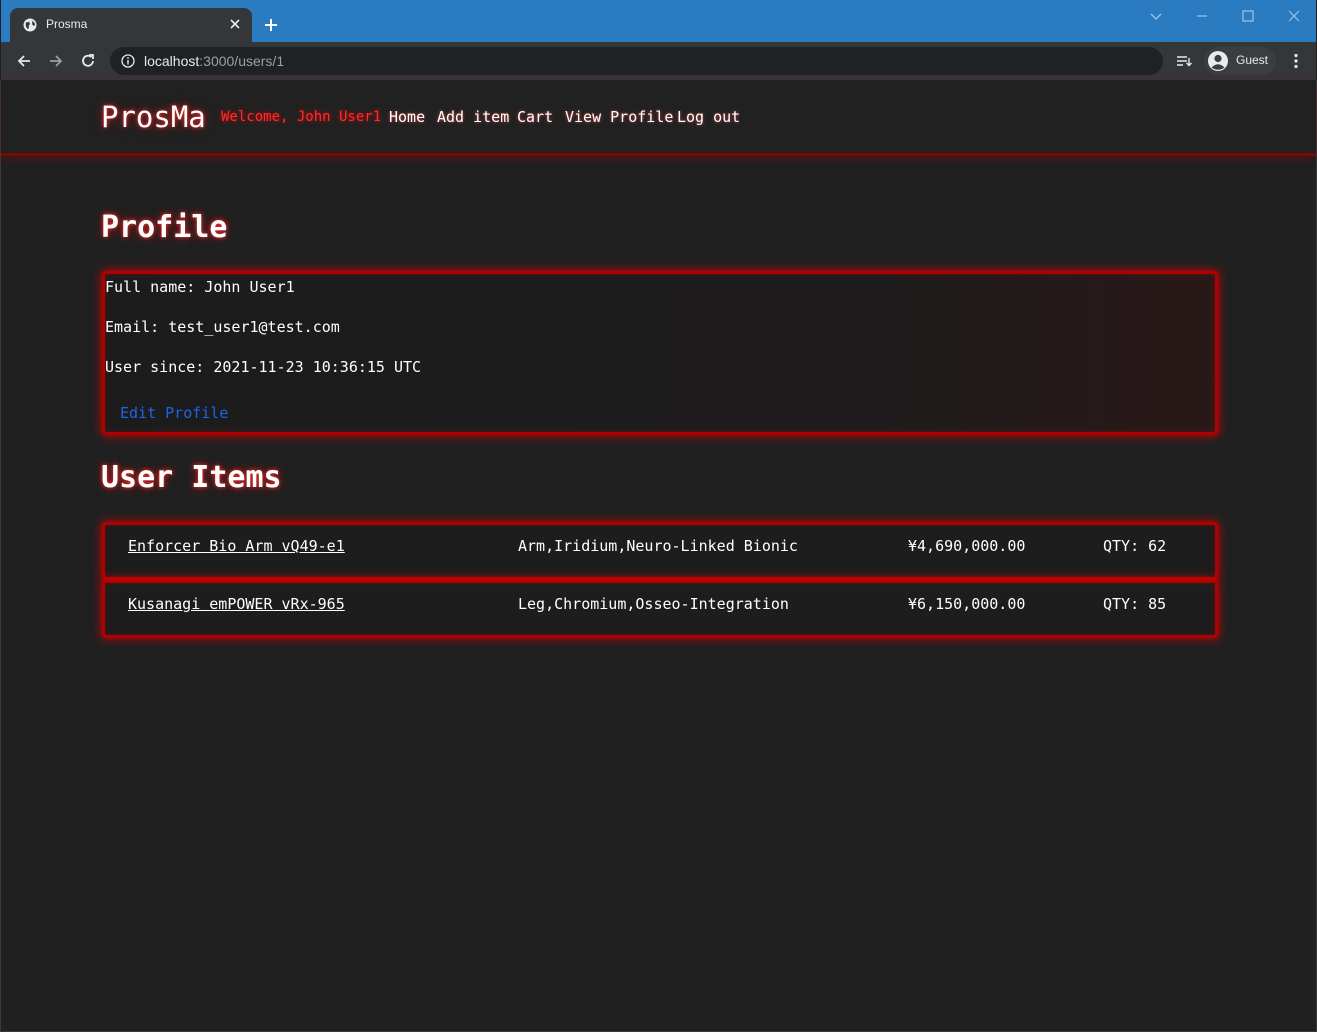 The image size is (1317, 1032). What do you see at coordinates (1202, 16) in the screenshot?
I see `minimize-icon` at bounding box center [1202, 16].